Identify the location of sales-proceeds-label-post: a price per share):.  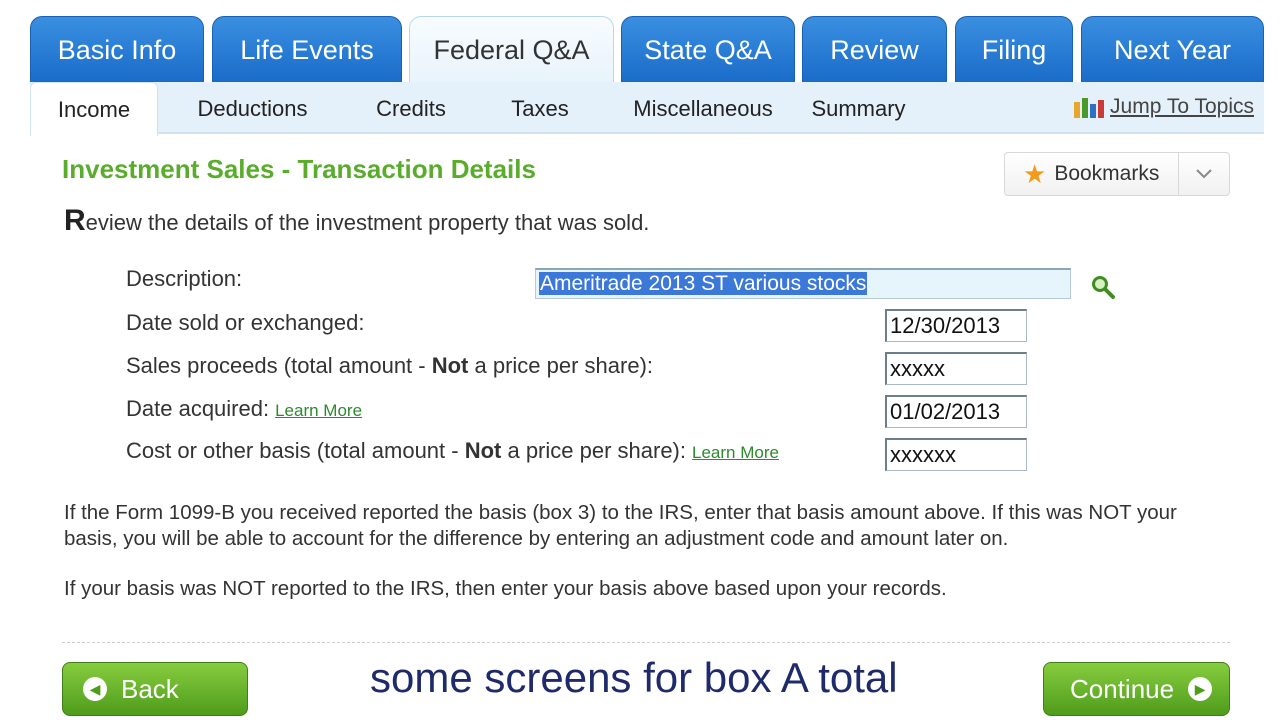
(561, 365).